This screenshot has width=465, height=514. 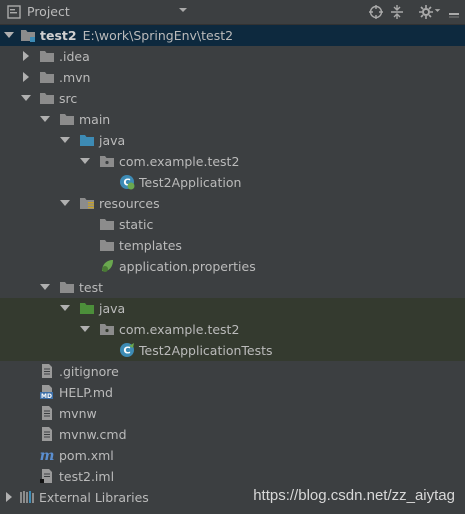 What do you see at coordinates (150, 245) in the screenshot?
I see `tree-item-label: templates` at bounding box center [150, 245].